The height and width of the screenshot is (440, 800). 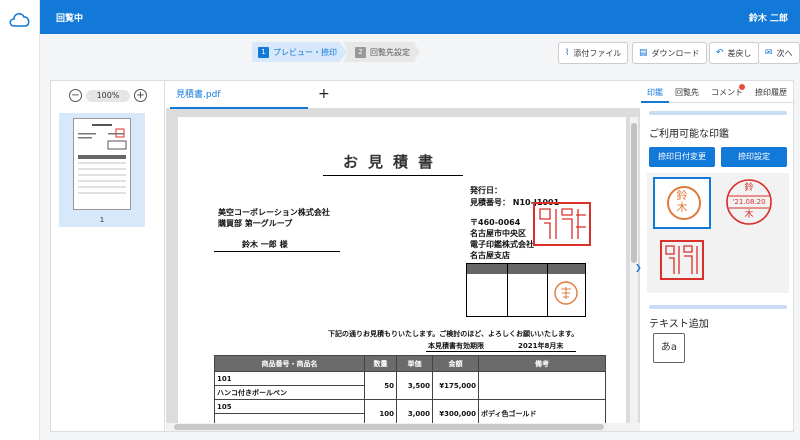 What do you see at coordinates (669, 348) in the screenshot?
I see `text-tool-icon: あa` at bounding box center [669, 348].